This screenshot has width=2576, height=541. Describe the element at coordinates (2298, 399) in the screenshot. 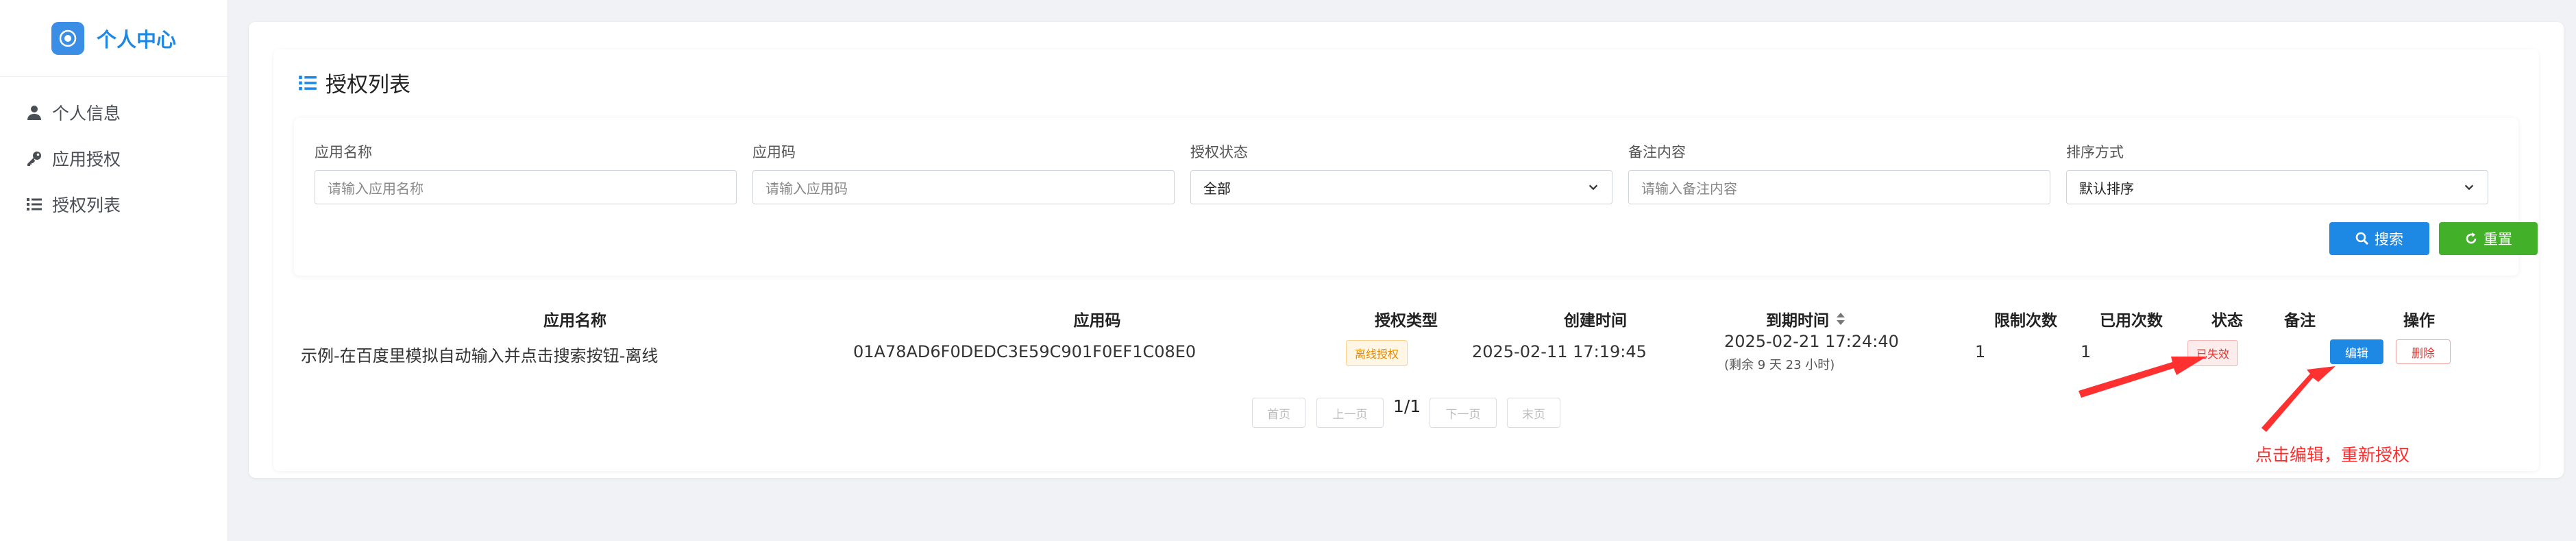

I see `arrow-to-edit` at that location.